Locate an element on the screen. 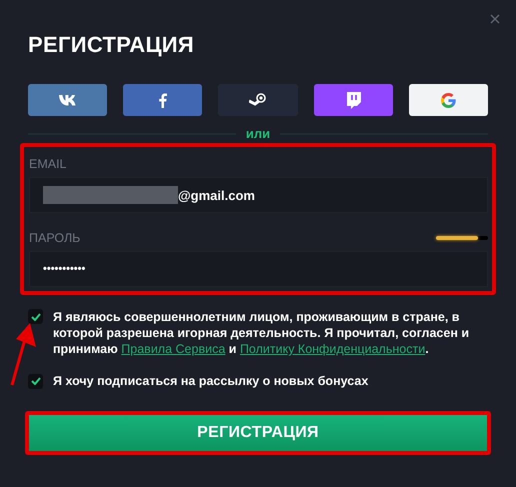 Image resolution: width=516 pixels, height=487 pixels. divider-label: или is located at coordinates (258, 133).